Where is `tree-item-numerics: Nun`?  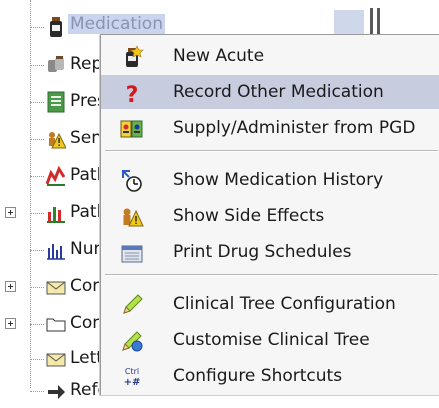
tree-item-numerics: Nun is located at coordinates (55, 250).